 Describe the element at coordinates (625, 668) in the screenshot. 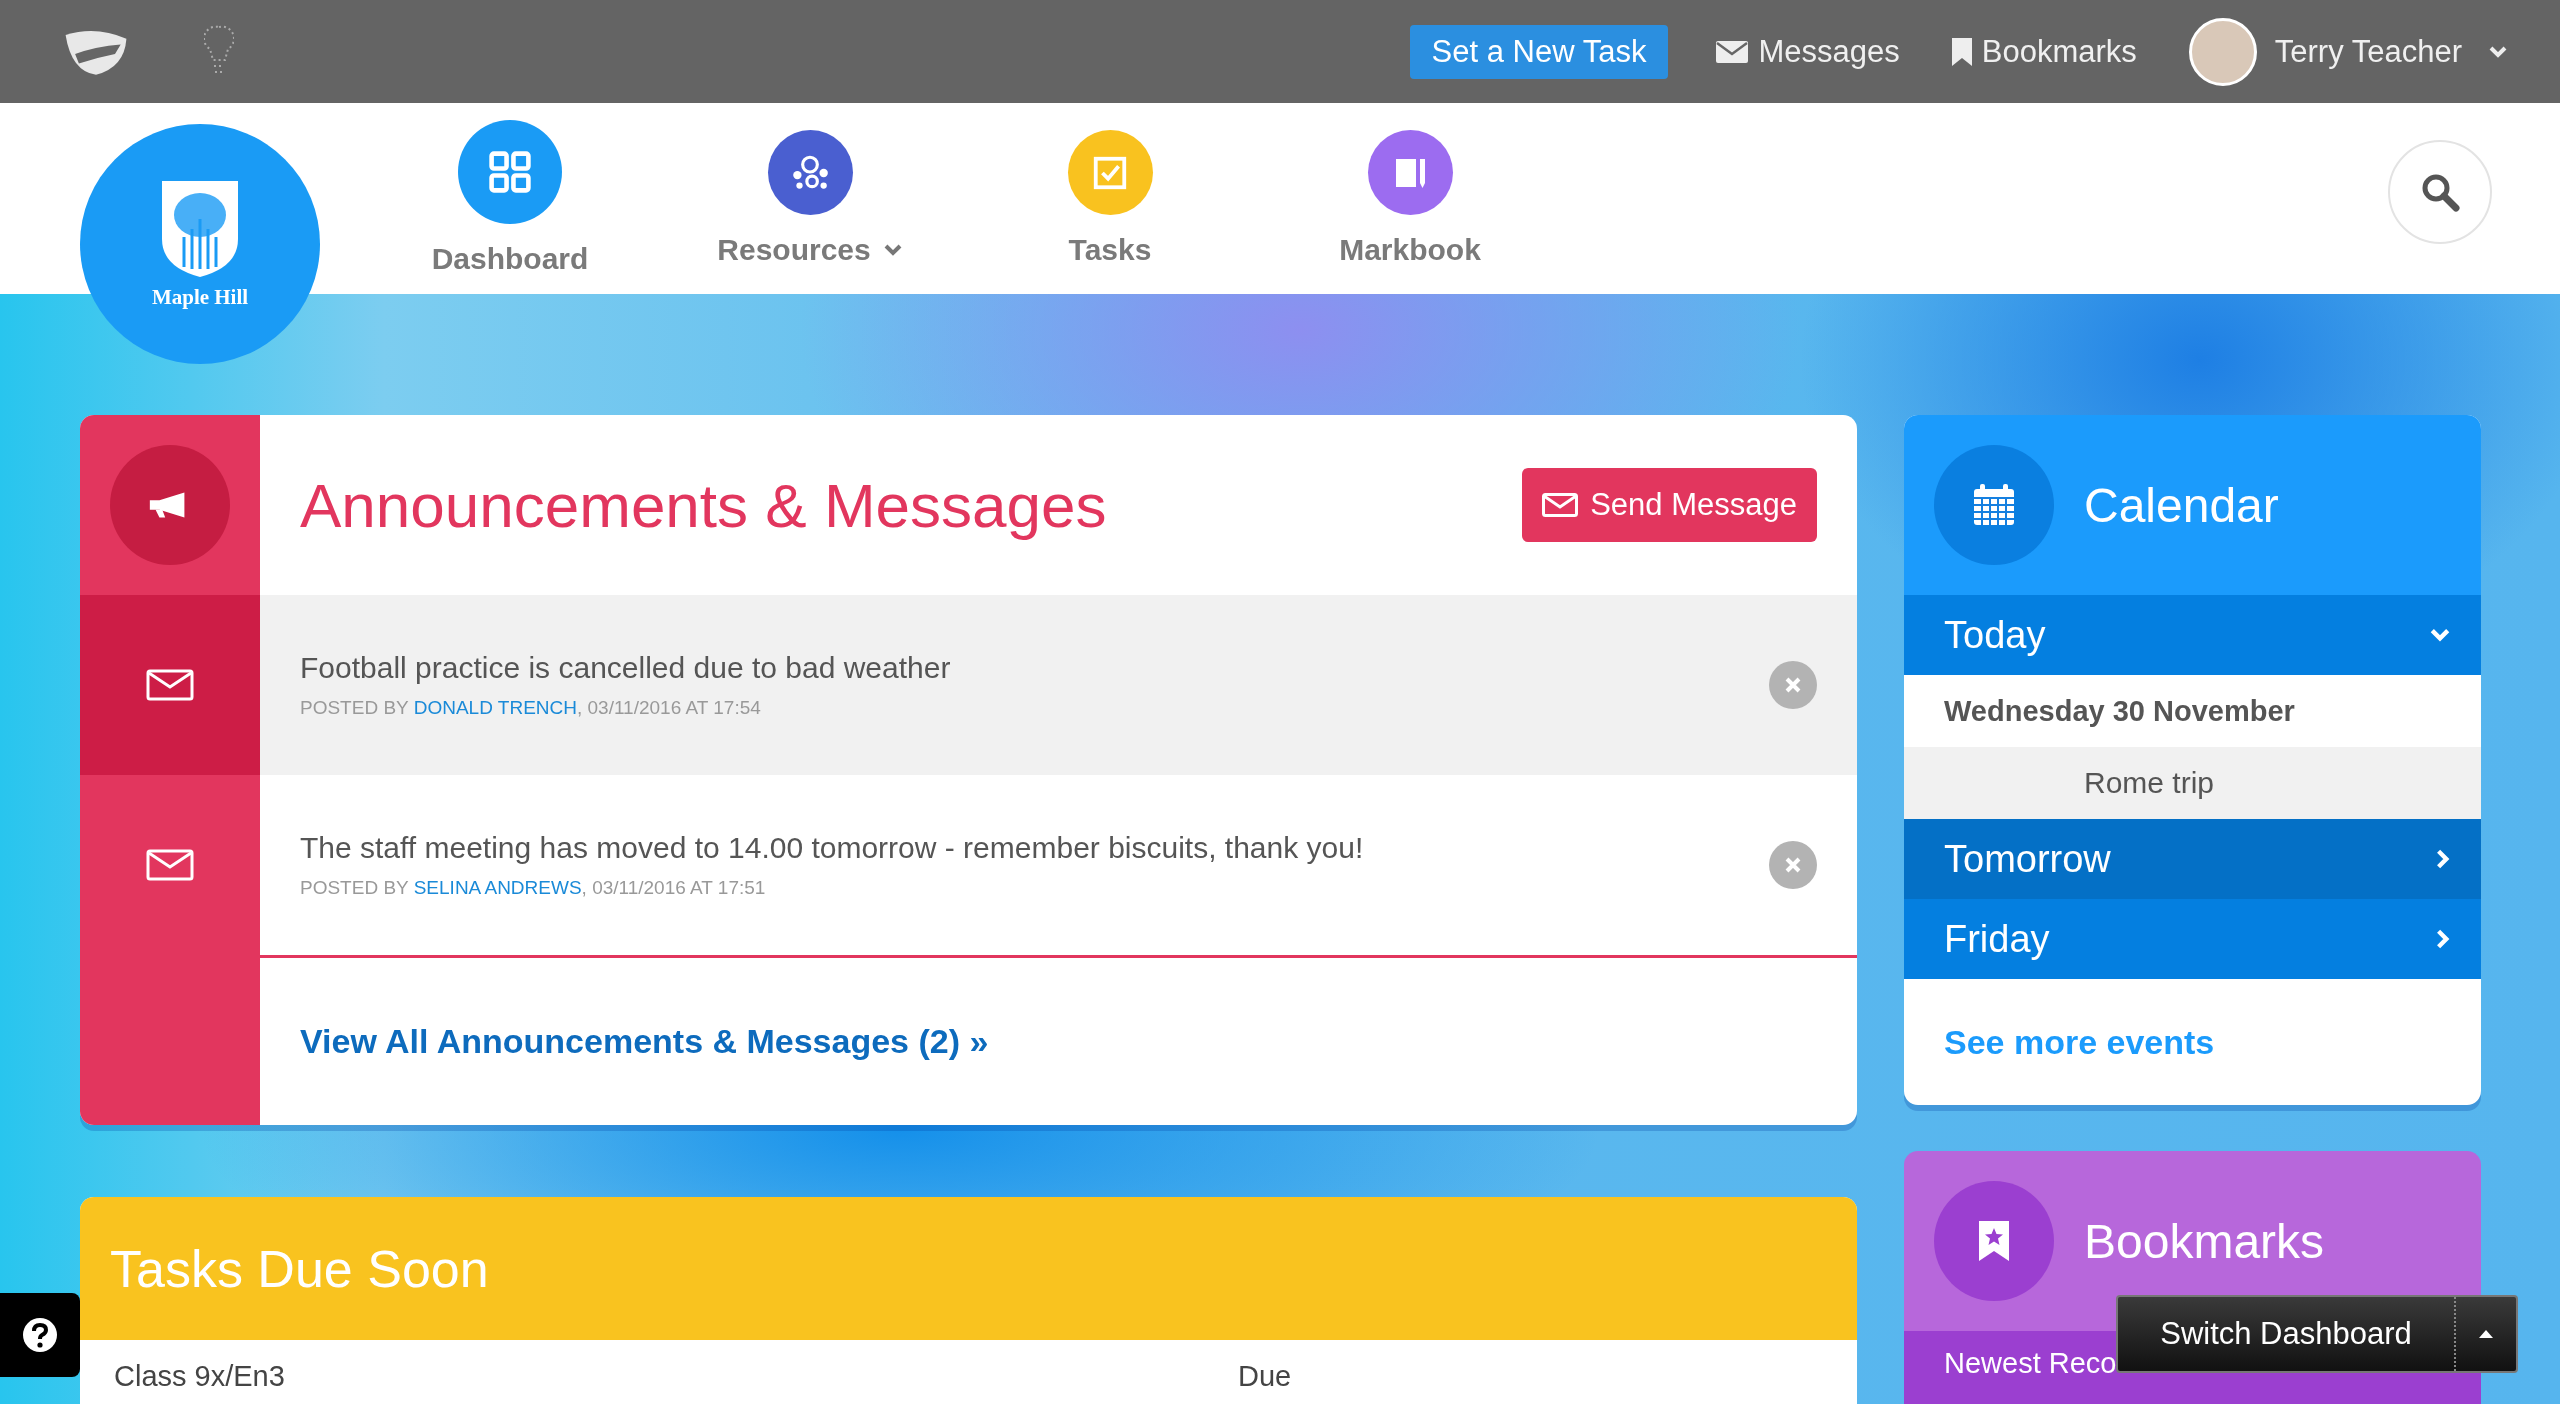

I see `message-text: Football practice is cancelled due to bad weather` at that location.